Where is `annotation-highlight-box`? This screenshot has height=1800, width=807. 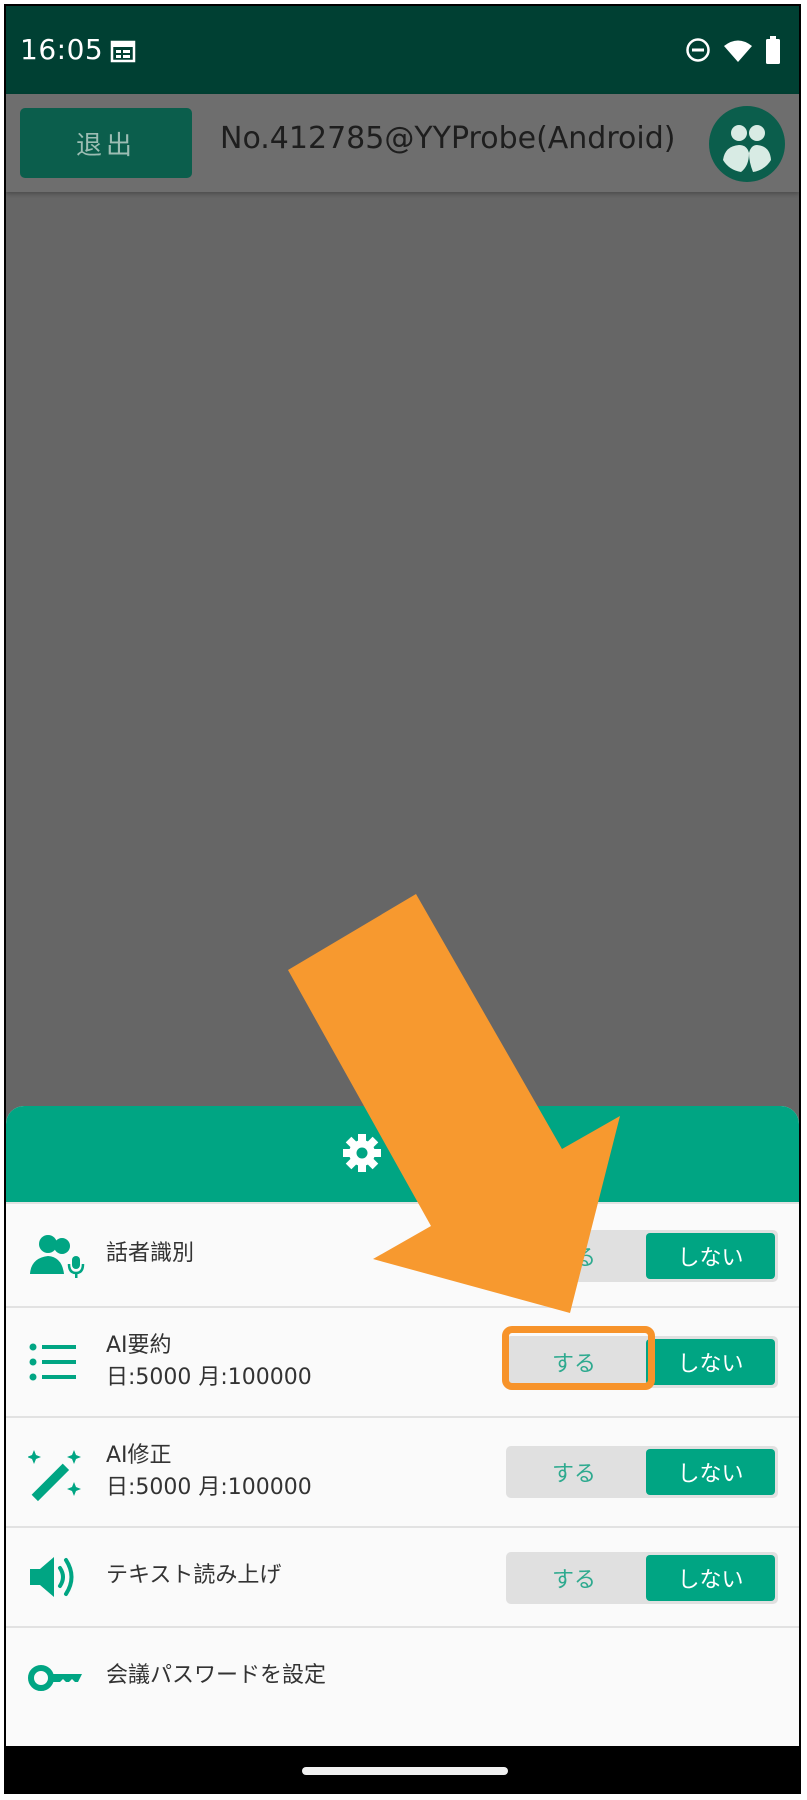
annotation-highlight-box is located at coordinates (578, 1358).